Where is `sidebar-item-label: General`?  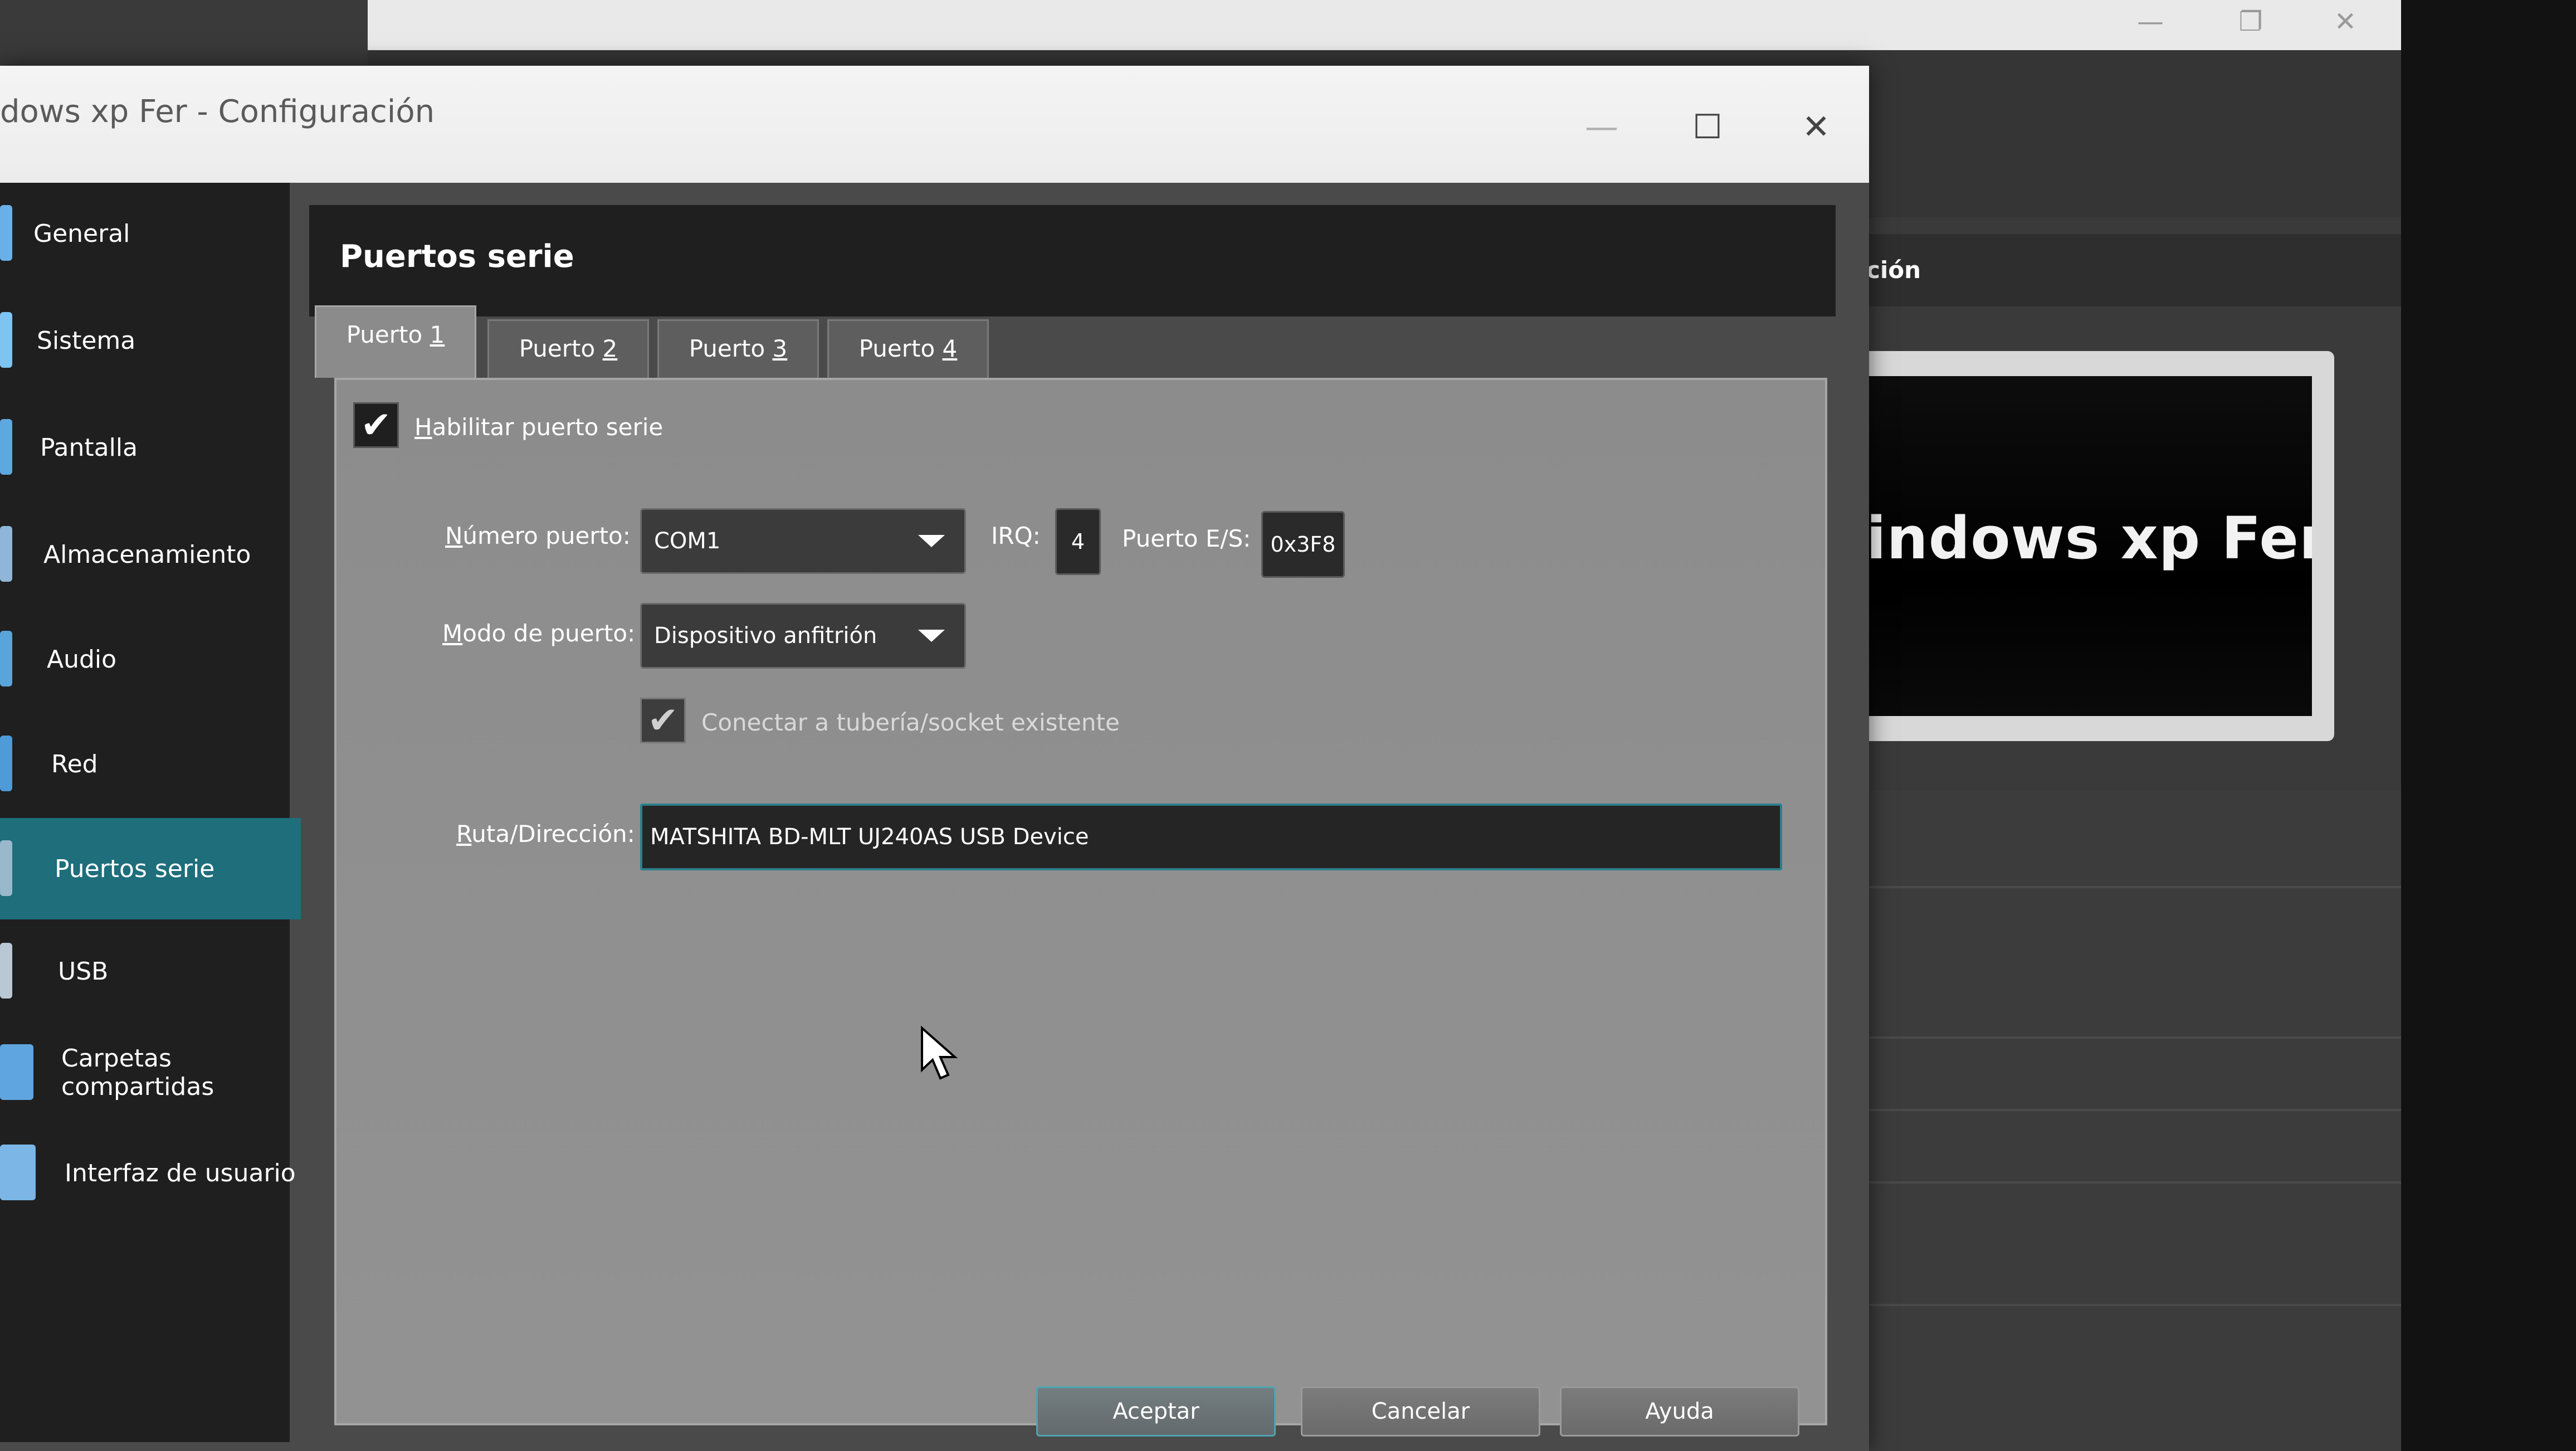 sidebar-item-label: General is located at coordinates (81, 233).